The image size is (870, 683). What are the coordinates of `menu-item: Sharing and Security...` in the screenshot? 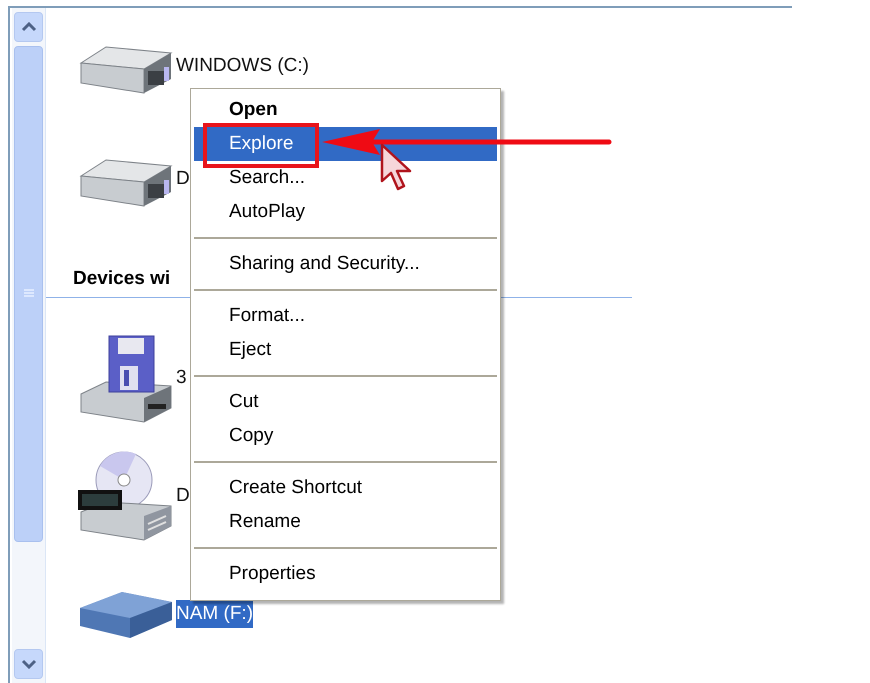 It's located at (345, 264).